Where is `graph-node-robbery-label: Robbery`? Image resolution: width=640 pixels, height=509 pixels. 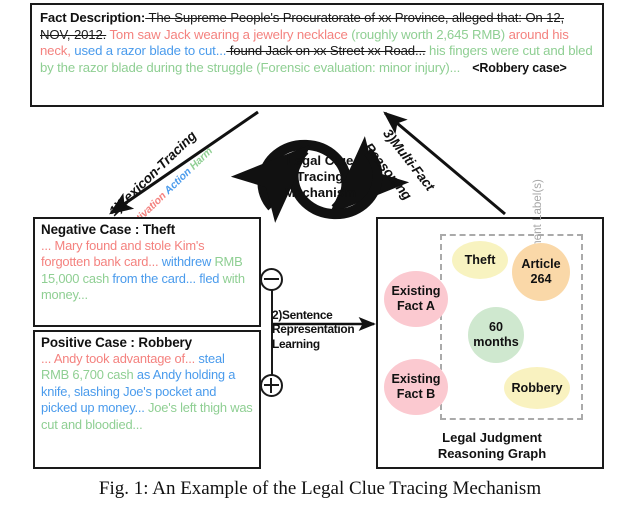 graph-node-robbery-label: Robbery is located at coordinates (537, 387).